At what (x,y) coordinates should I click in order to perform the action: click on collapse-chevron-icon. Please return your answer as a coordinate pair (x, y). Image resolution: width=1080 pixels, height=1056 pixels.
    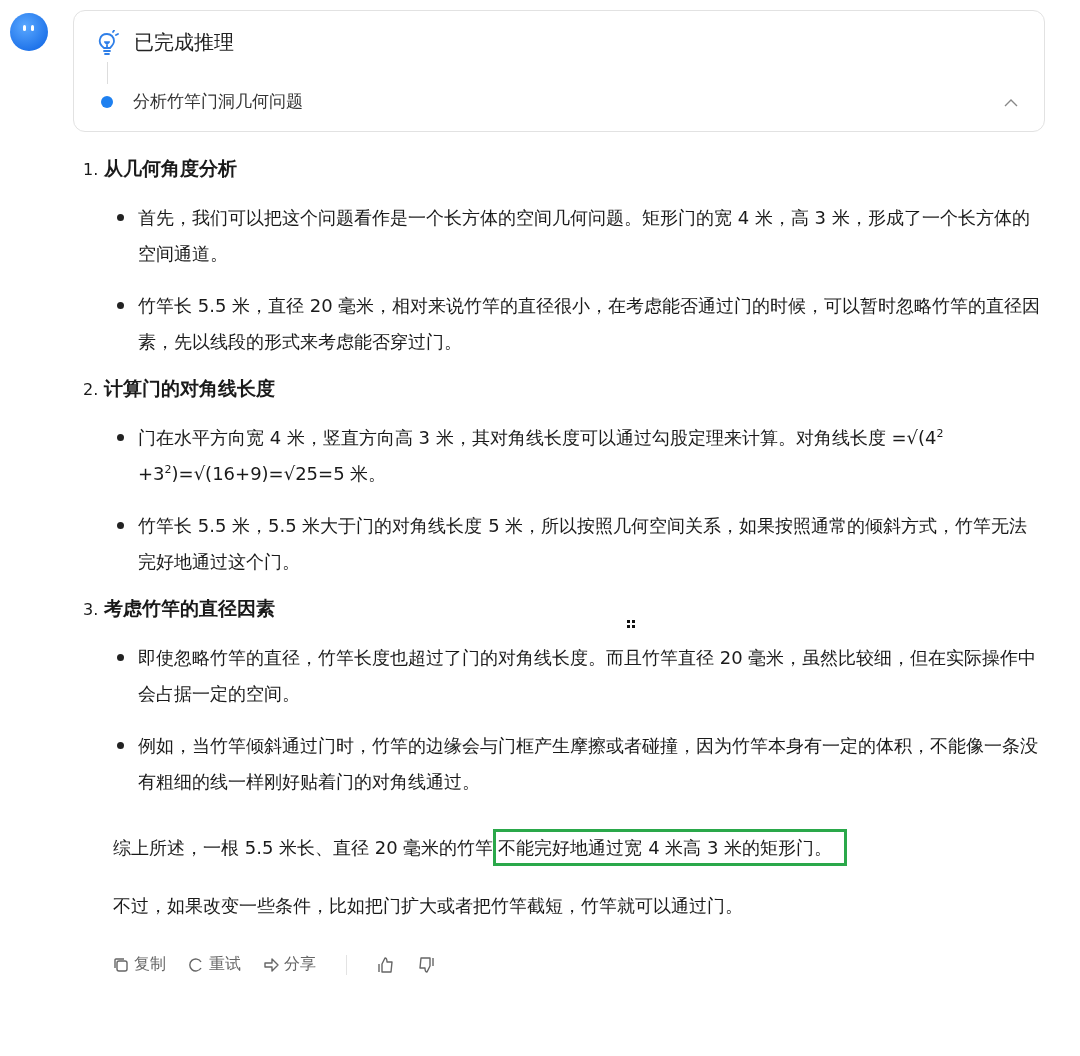
    Looking at the image, I should click on (1011, 103).